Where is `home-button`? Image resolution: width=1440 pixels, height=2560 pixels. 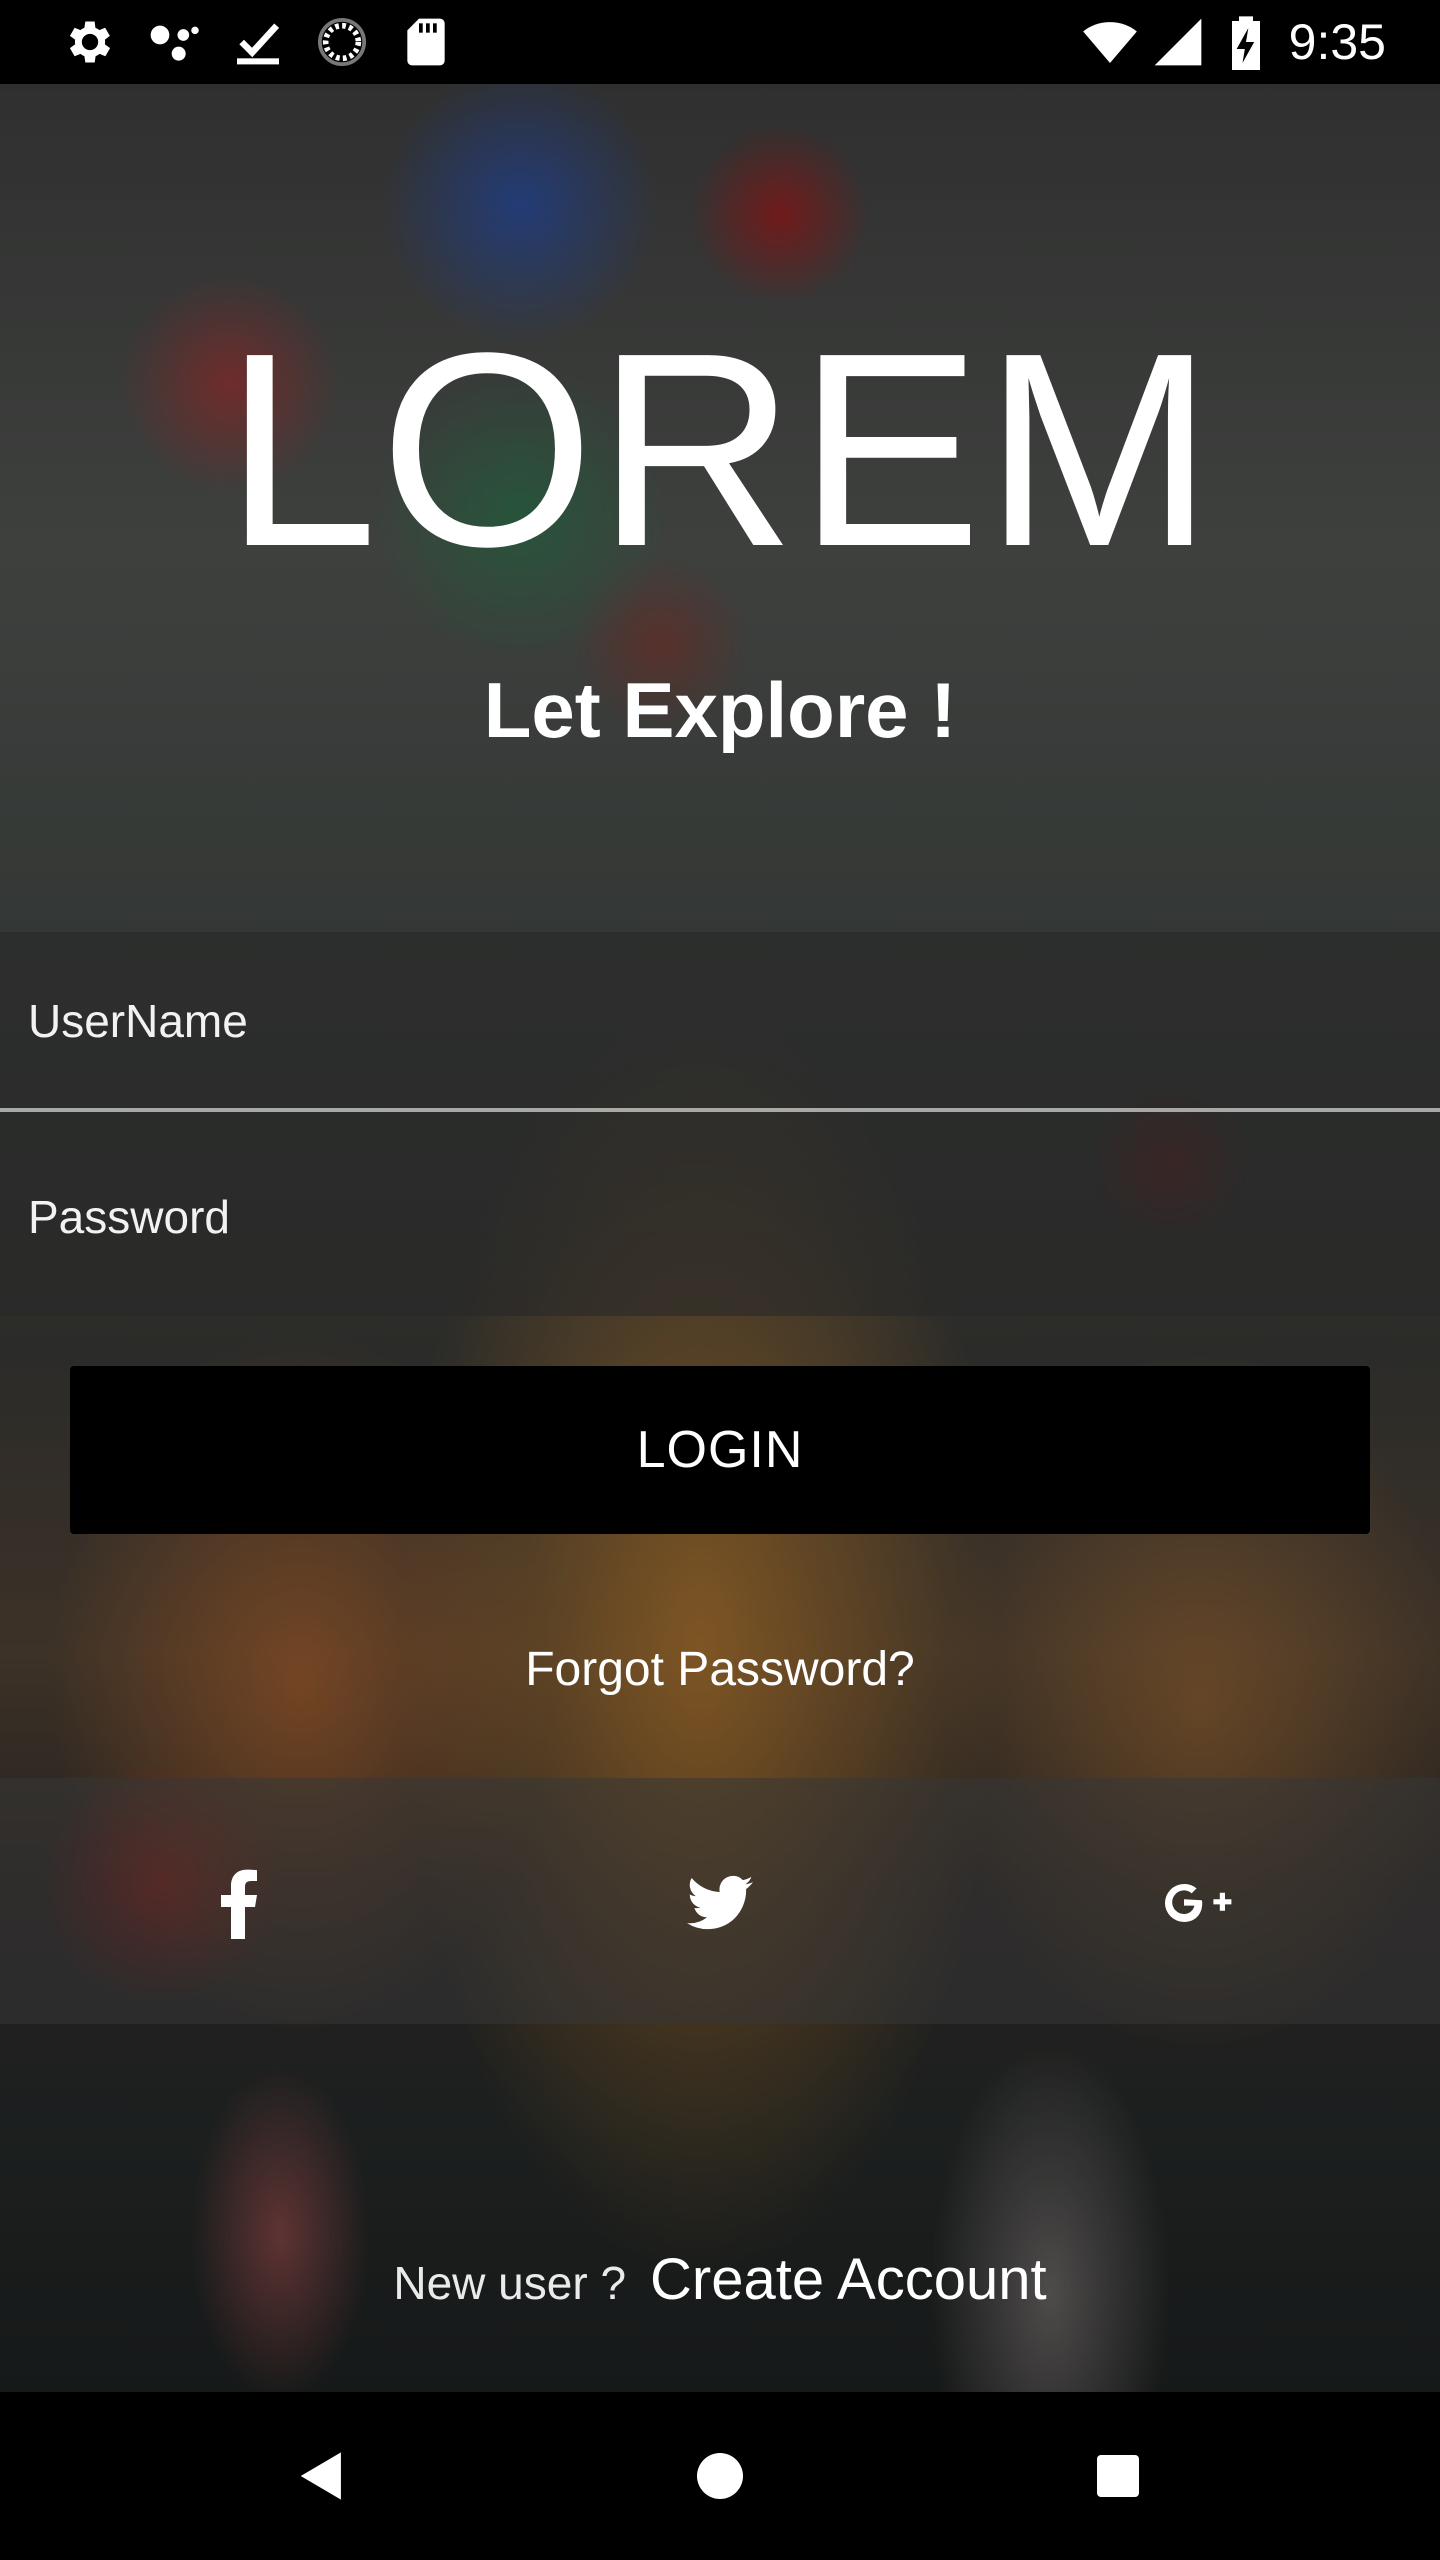
home-button is located at coordinates (720, 2476).